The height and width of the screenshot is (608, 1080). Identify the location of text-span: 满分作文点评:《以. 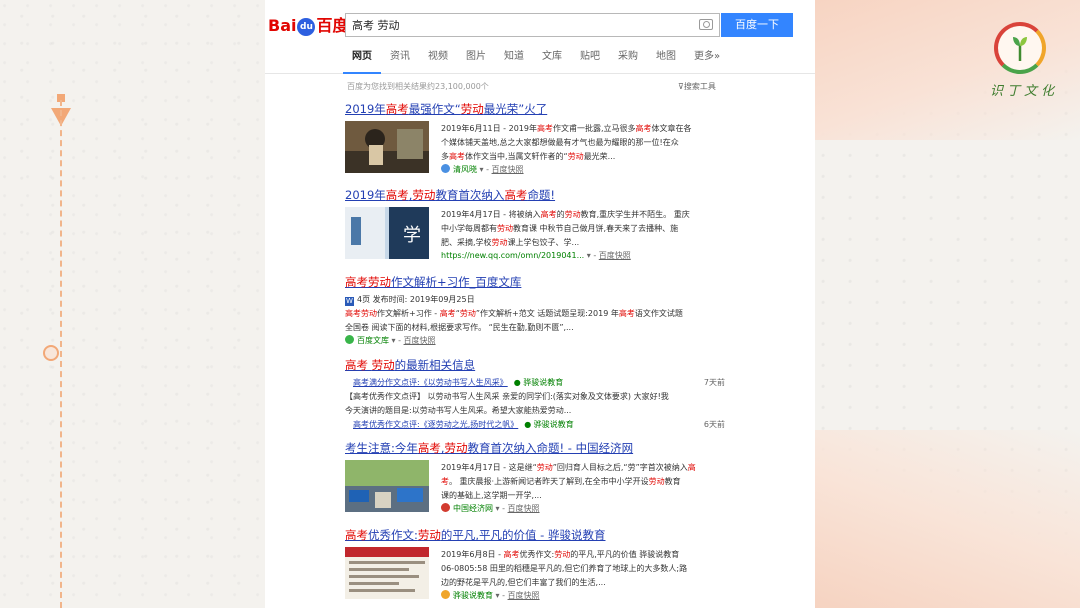
(402, 382).